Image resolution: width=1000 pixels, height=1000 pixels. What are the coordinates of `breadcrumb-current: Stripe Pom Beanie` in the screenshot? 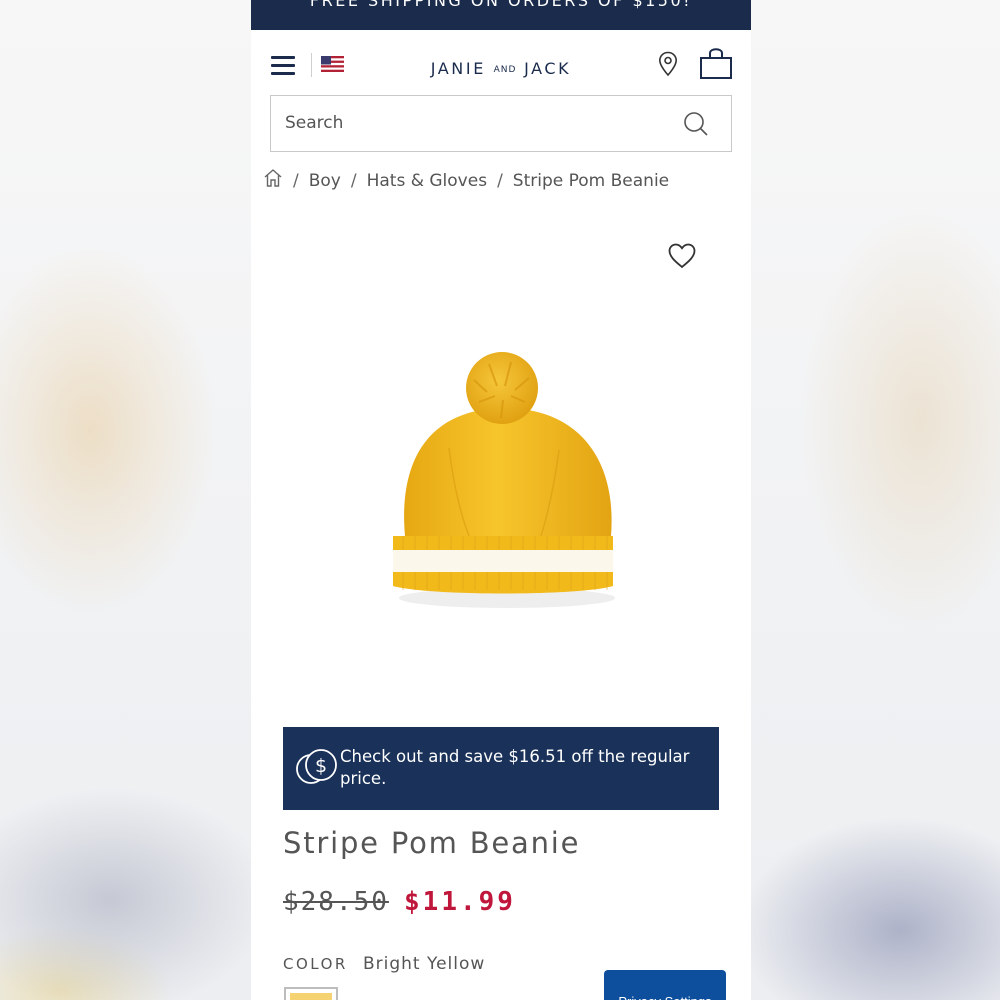 It's located at (591, 181).